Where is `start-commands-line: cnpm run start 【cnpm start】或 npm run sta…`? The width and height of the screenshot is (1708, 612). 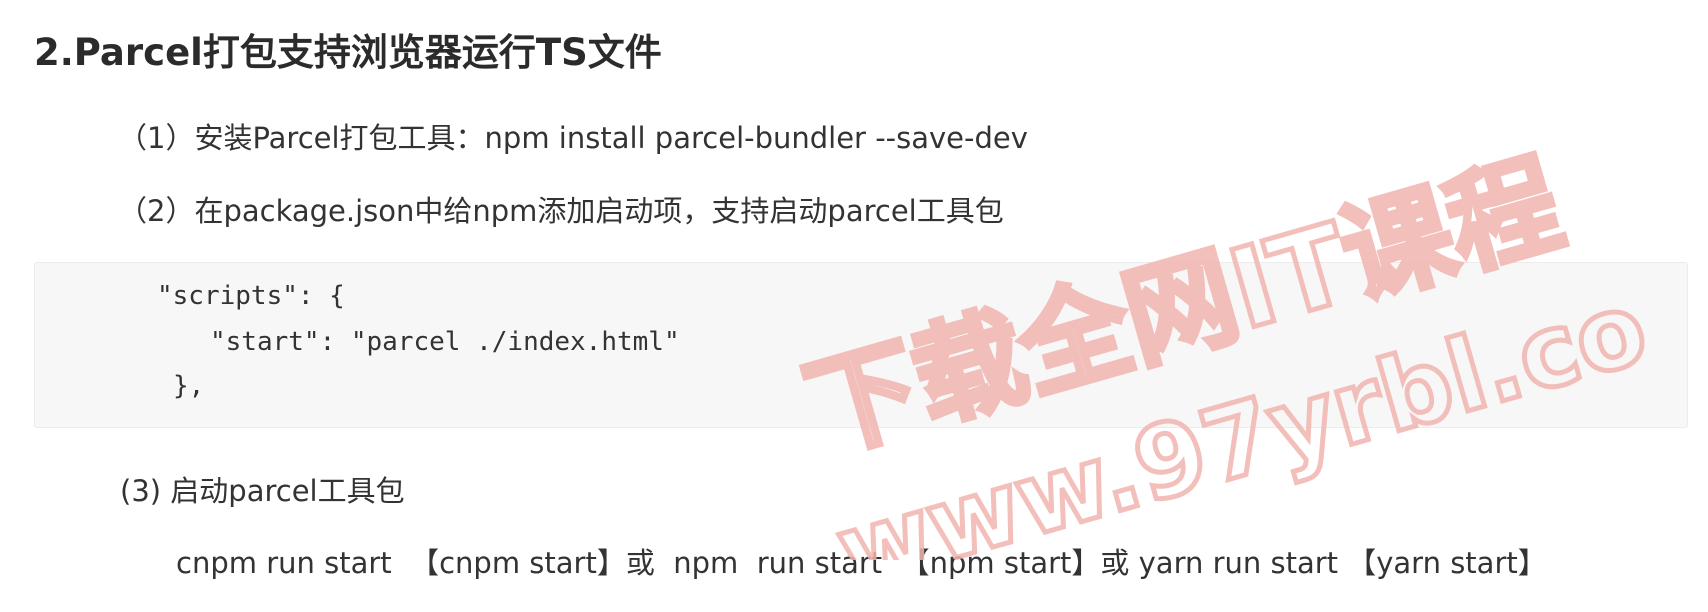
start-commands-line: cnpm run start 【cnpm start】或 npm run sta… is located at coordinates (861, 563).